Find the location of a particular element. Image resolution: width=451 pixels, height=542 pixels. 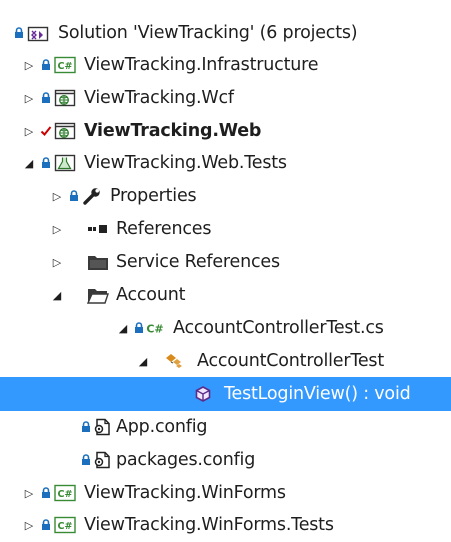

tree-node-folder: ◢ Account is located at coordinates (225, 295).